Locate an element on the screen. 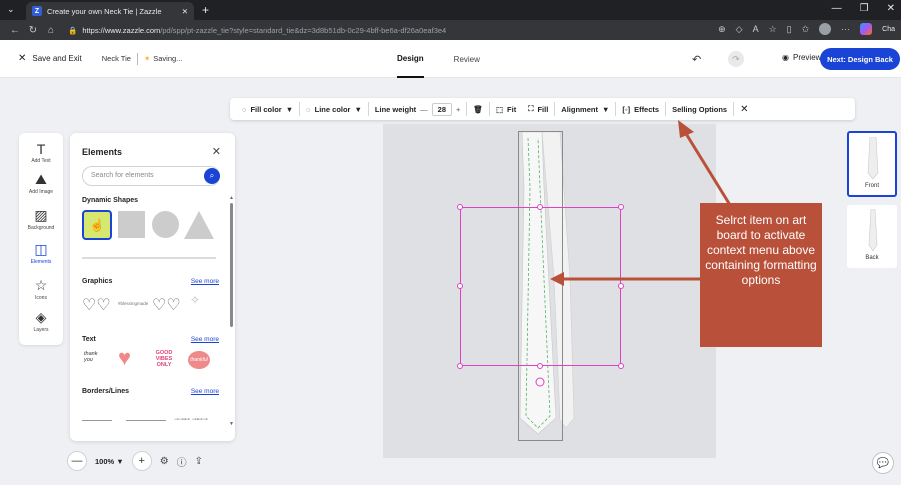 The width and height of the screenshot is (901, 485). arrow-up-head is located at coordinates (686, 129).